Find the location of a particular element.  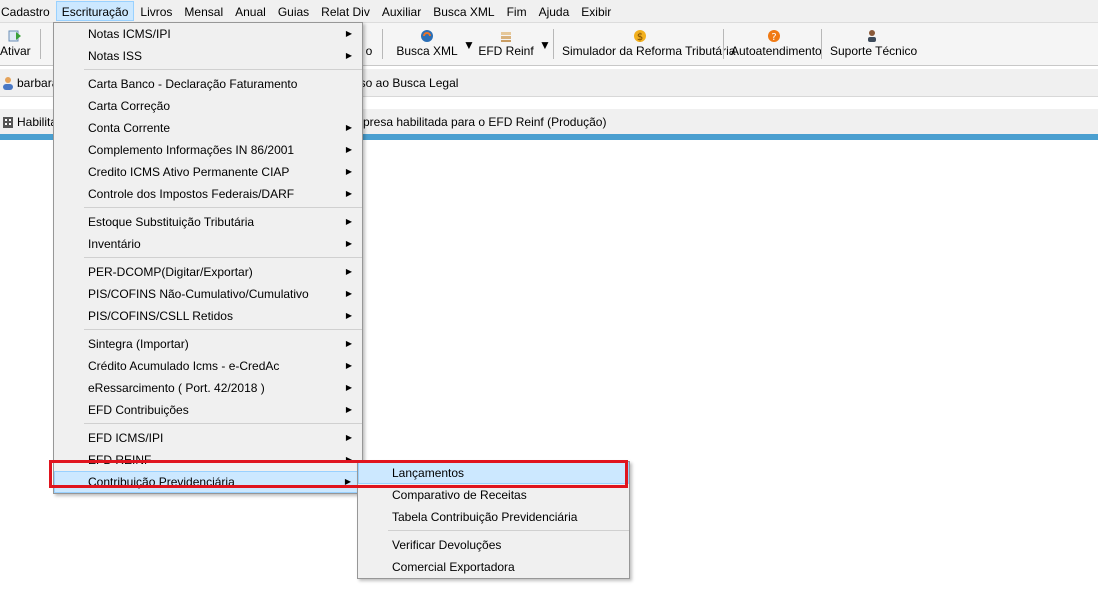

menu-livros: Livros is located at coordinates (156, 11).